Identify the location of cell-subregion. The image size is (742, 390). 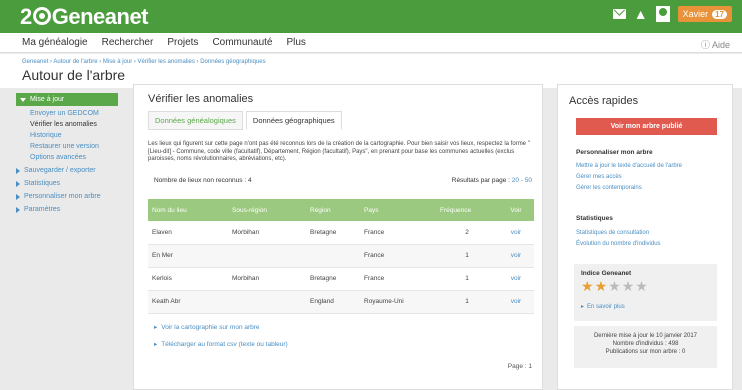
(267, 302).